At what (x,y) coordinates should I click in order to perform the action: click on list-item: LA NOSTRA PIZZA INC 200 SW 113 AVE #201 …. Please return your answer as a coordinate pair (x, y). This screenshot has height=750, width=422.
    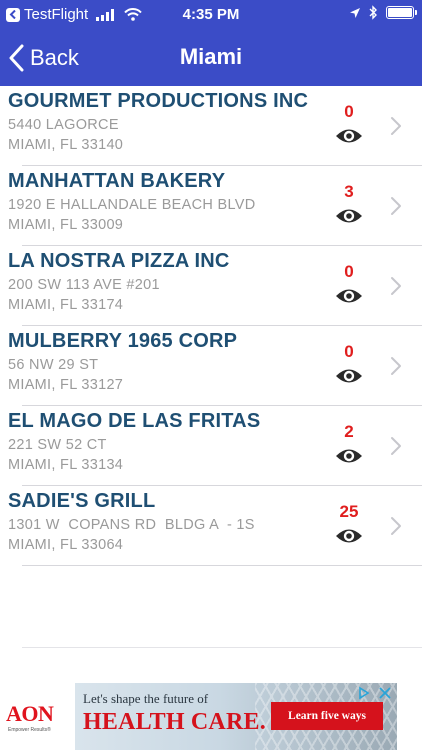
    Looking at the image, I should click on (211, 286).